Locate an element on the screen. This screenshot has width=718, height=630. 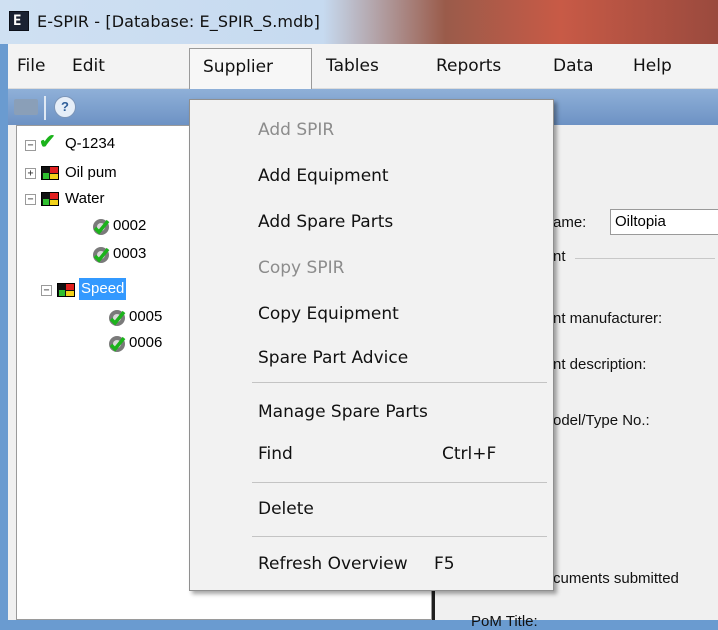
help-icon: ? is located at coordinates (65, 107).